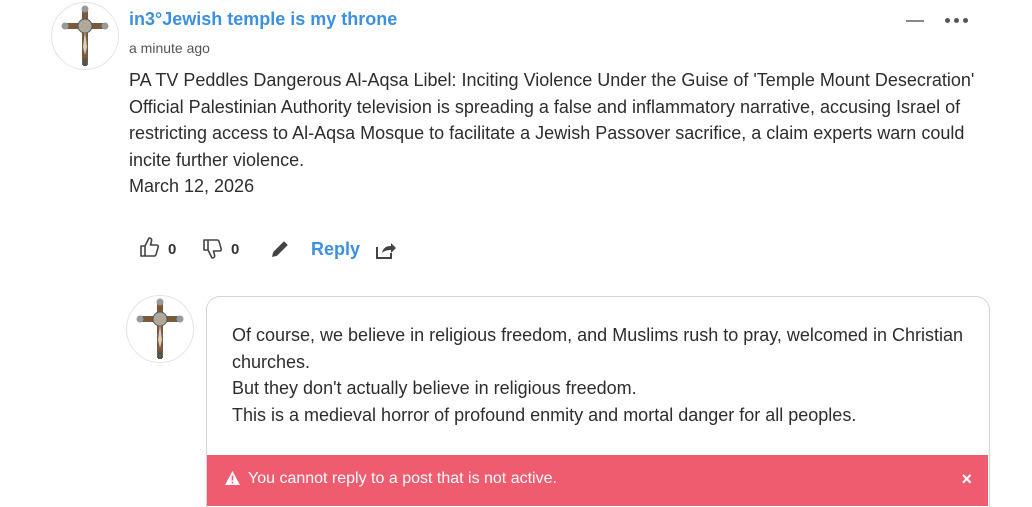 This screenshot has height=507, width=1032. I want to click on reply-avatar, so click(160, 329).